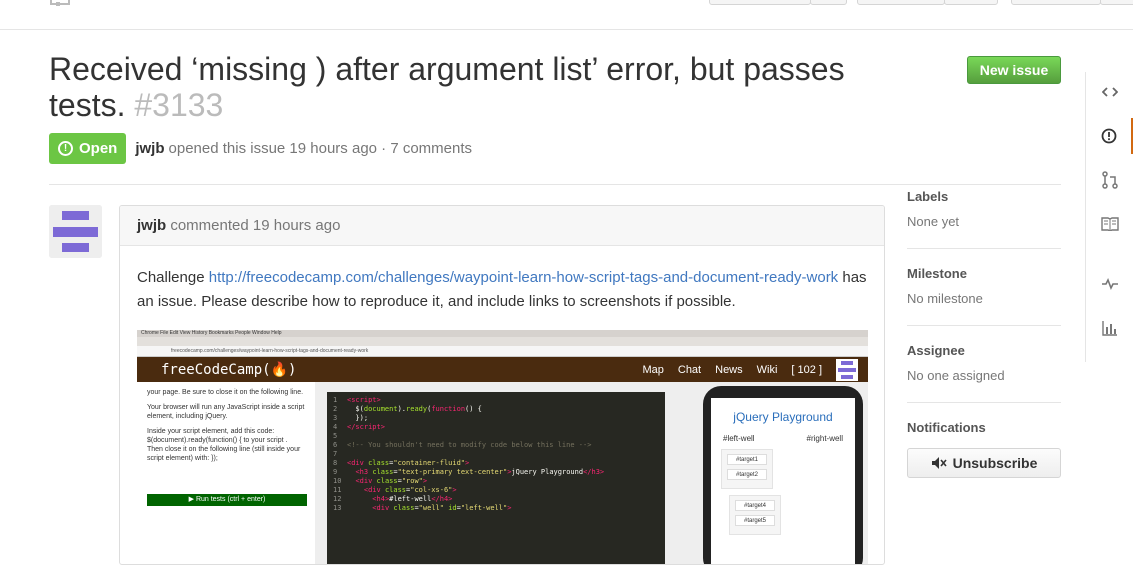 The height and width of the screenshot is (565, 1133). I want to click on fcc-nav-news: News, so click(729, 369).